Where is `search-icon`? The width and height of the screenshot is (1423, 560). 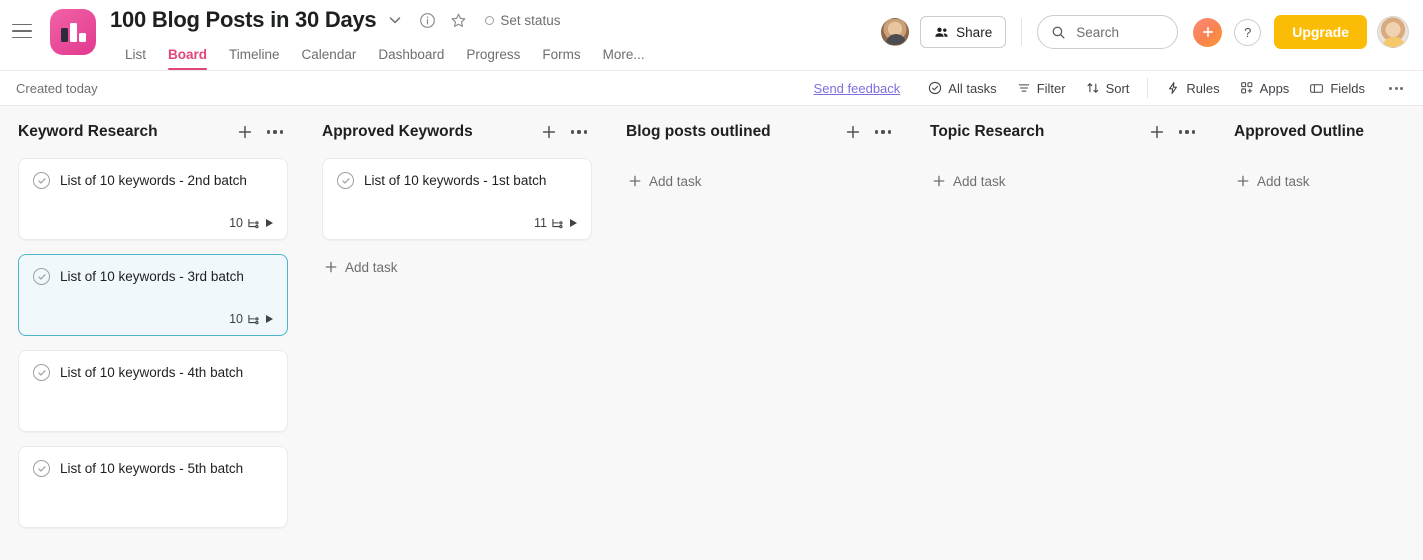 search-icon is located at coordinates (1058, 32).